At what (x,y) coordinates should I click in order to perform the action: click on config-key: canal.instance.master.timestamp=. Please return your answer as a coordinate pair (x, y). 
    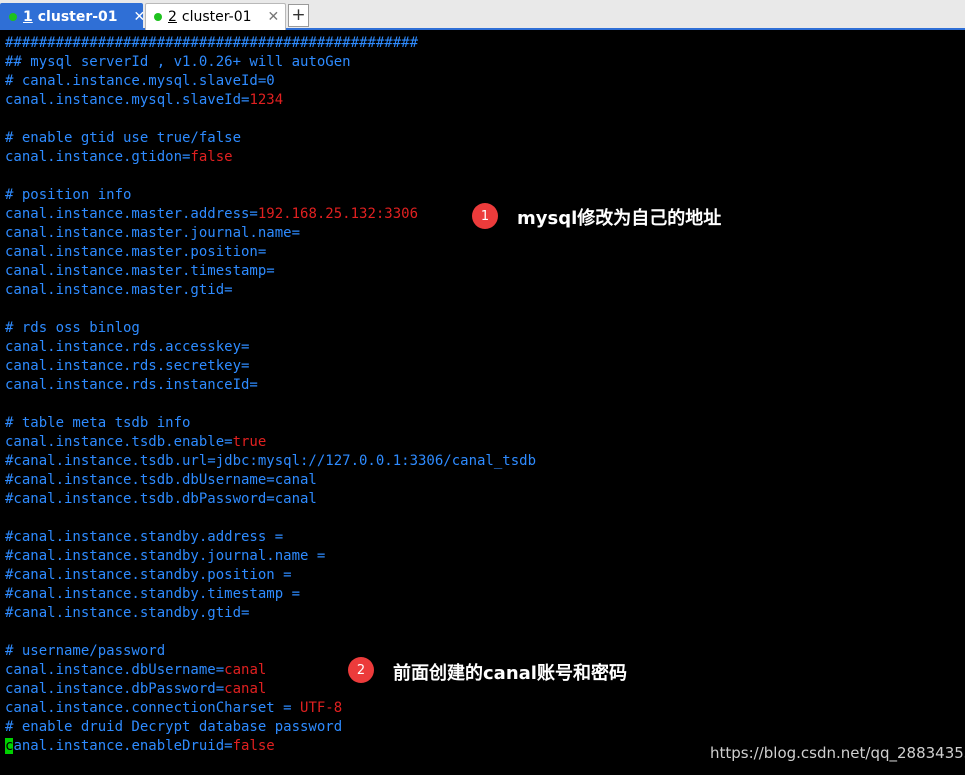
    Looking at the image, I should click on (140, 271).